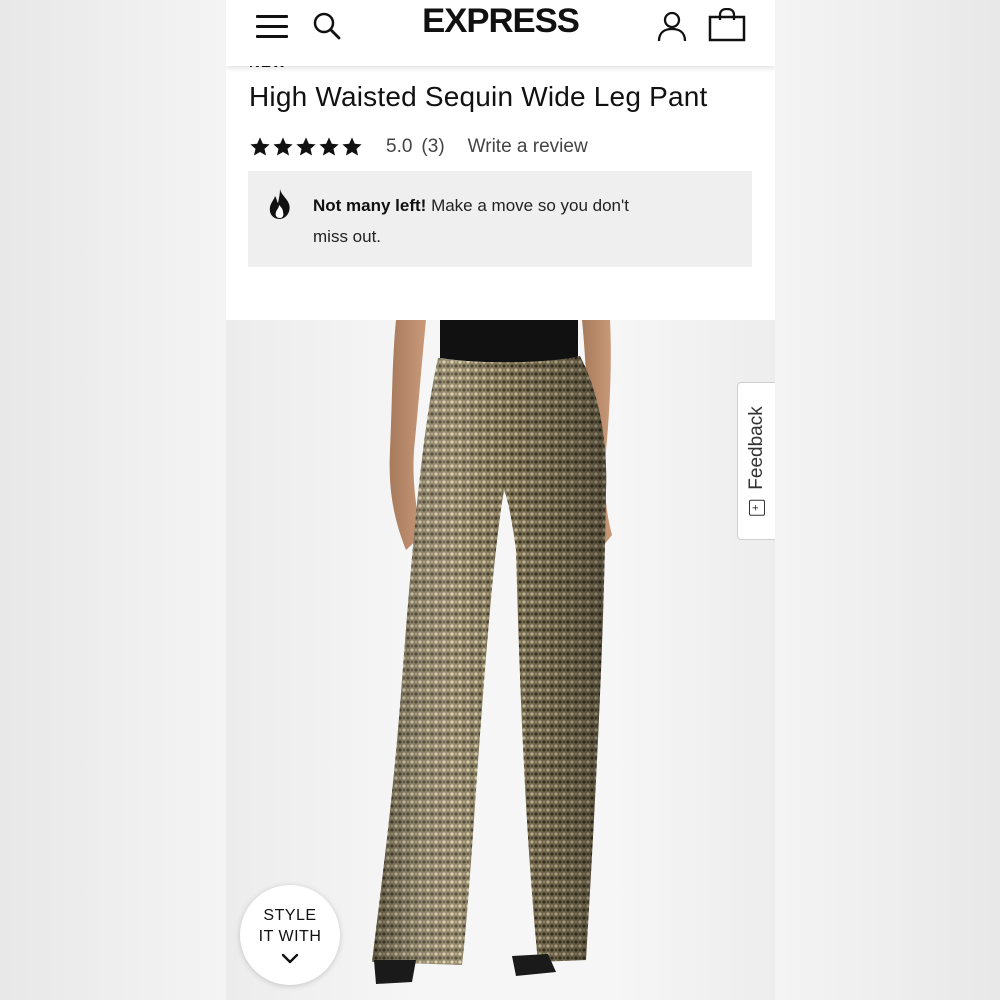 The width and height of the screenshot is (1000, 1000). Describe the element at coordinates (478, 96) in the screenshot. I see `product-title: High Waisted Sequin Wide Leg Pant` at that location.